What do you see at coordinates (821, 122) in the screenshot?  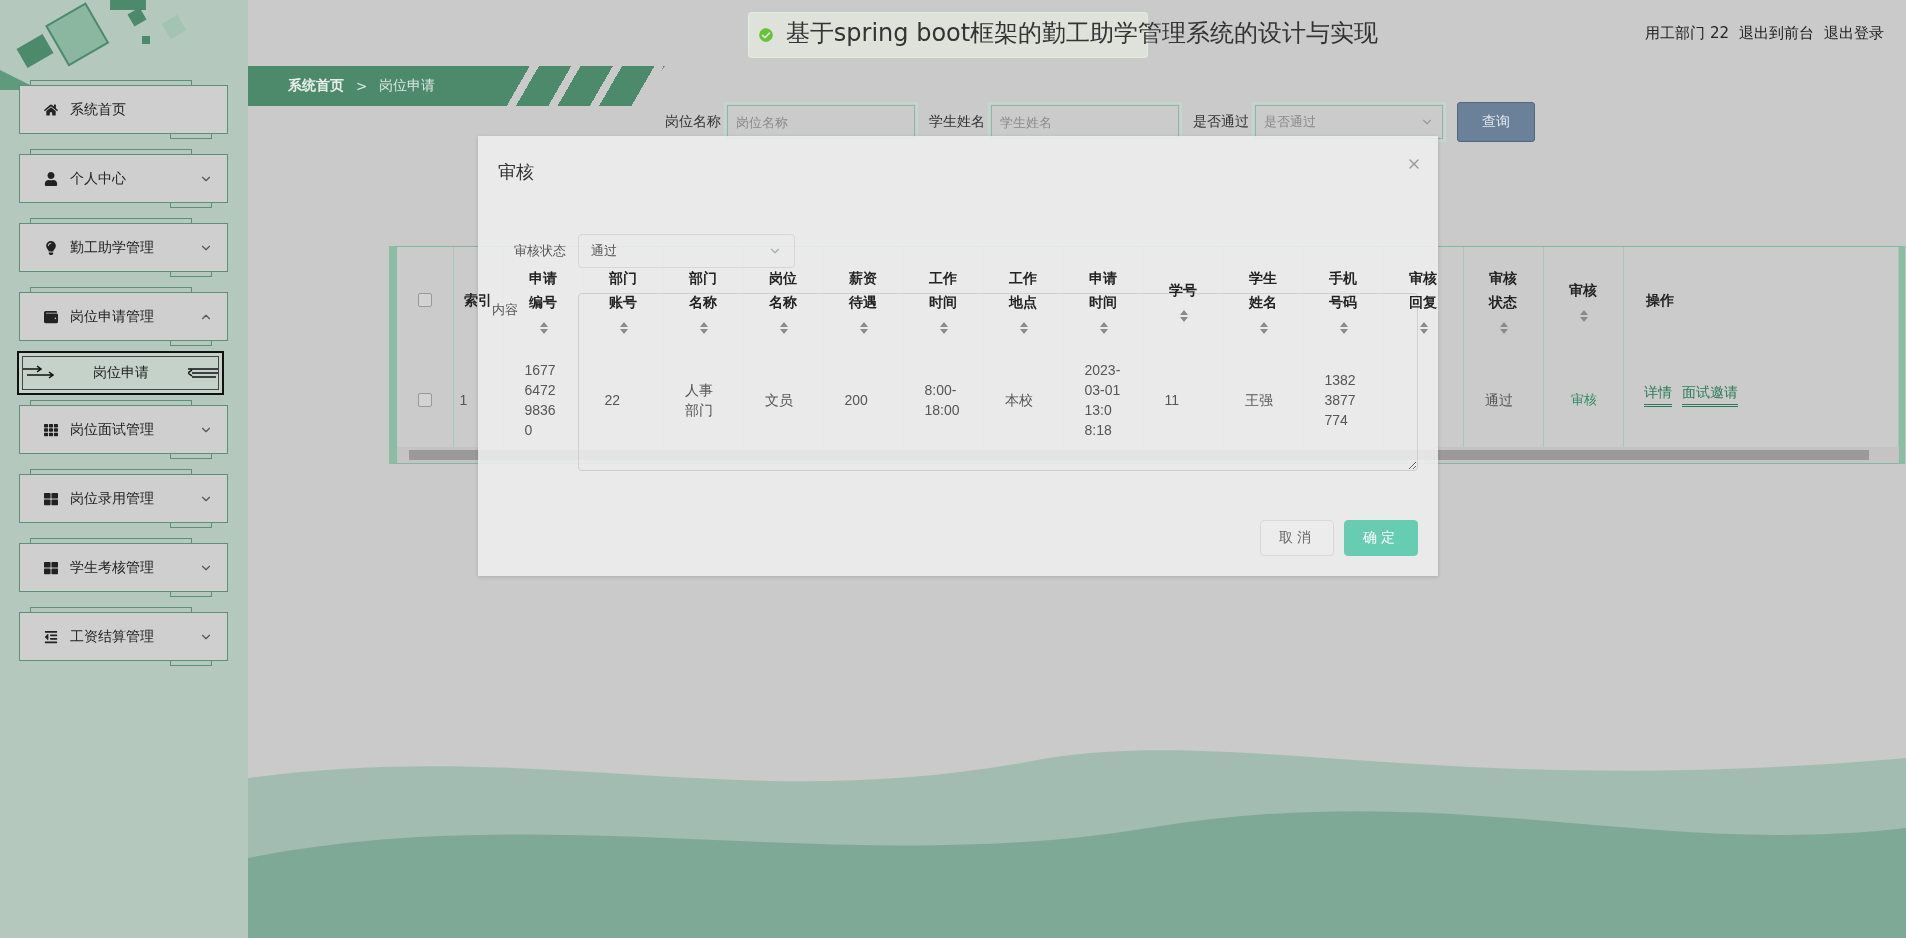 I see `input-field: 岗位名称` at bounding box center [821, 122].